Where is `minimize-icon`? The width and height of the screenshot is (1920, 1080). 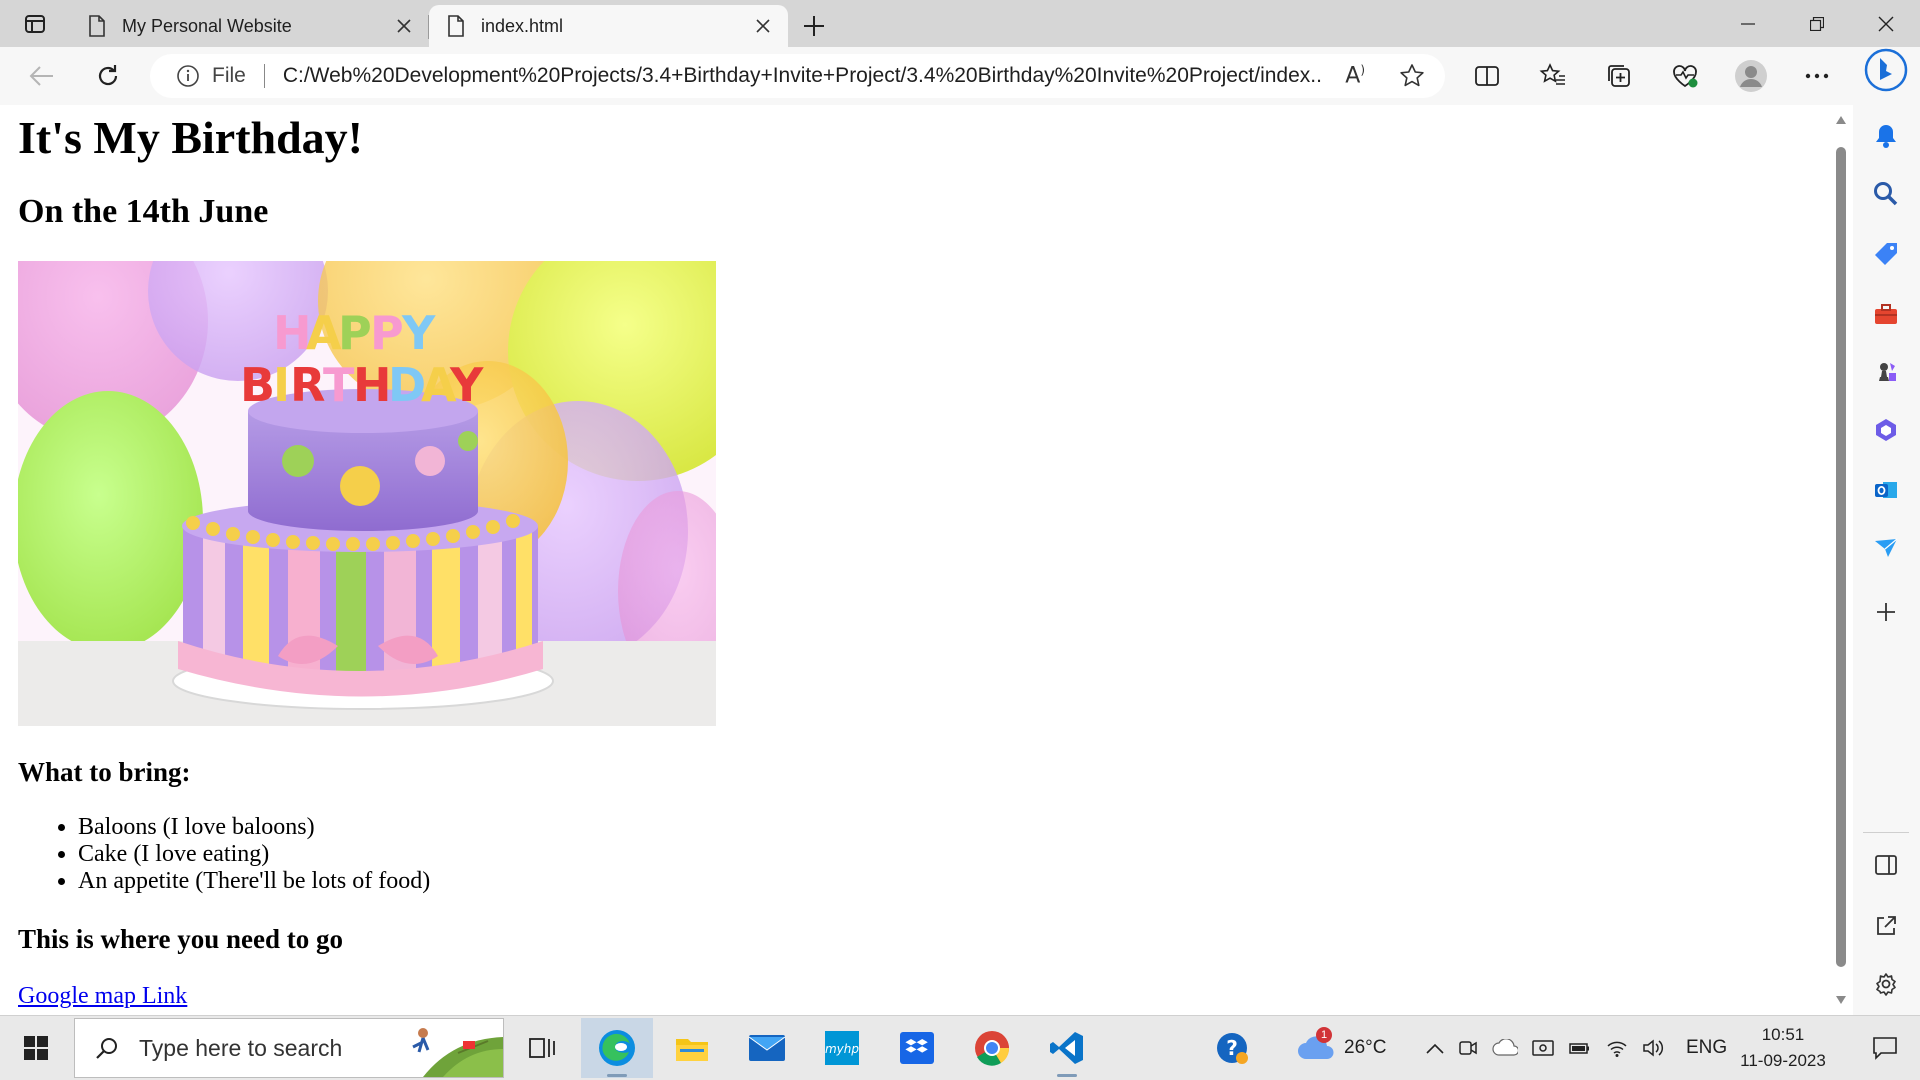 minimize-icon is located at coordinates (1747, 23).